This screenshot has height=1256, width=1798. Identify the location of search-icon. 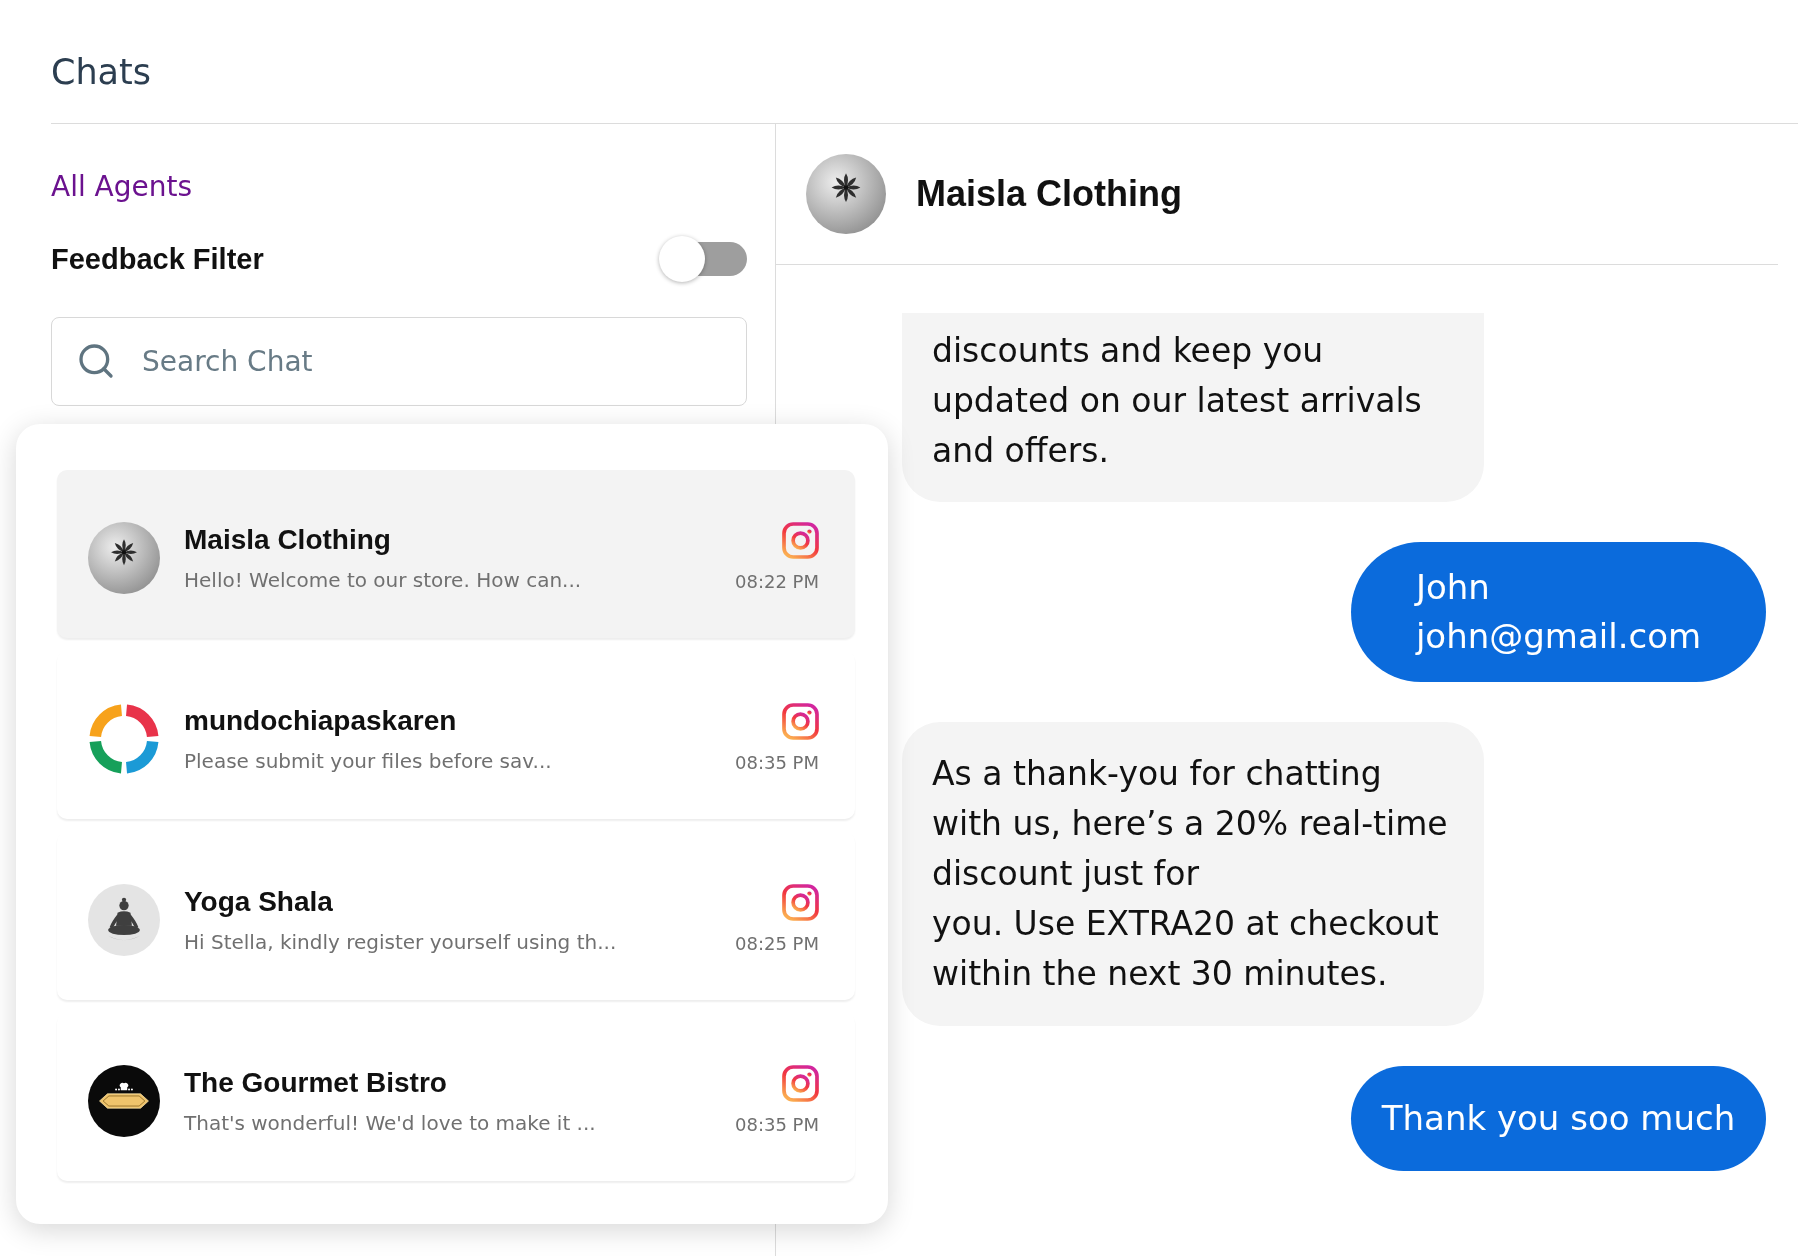
(96, 361).